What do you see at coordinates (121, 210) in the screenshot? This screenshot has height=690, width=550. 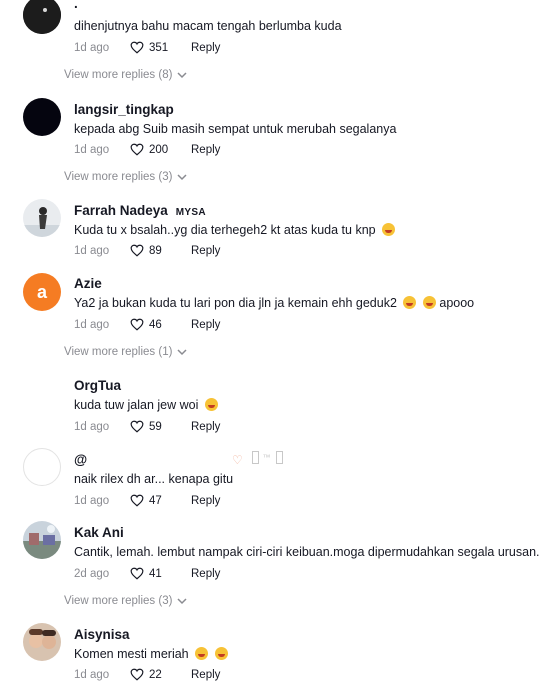 I see `comment-username-text: Farrah Nadeya` at bounding box center [121, 210].